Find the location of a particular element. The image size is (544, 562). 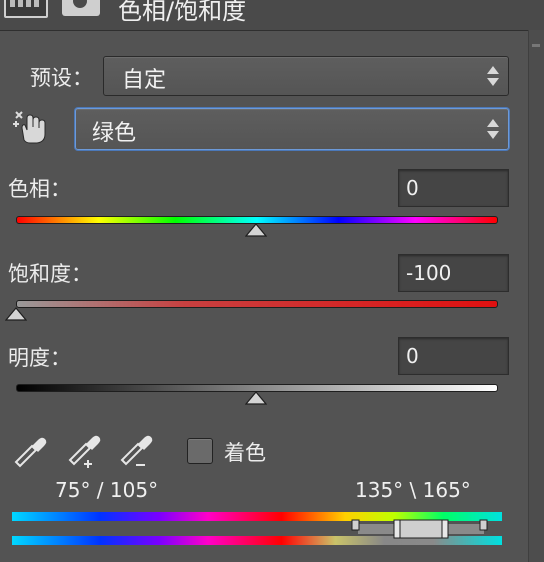

saturation-slider-track is located at coordinates (257, 304).